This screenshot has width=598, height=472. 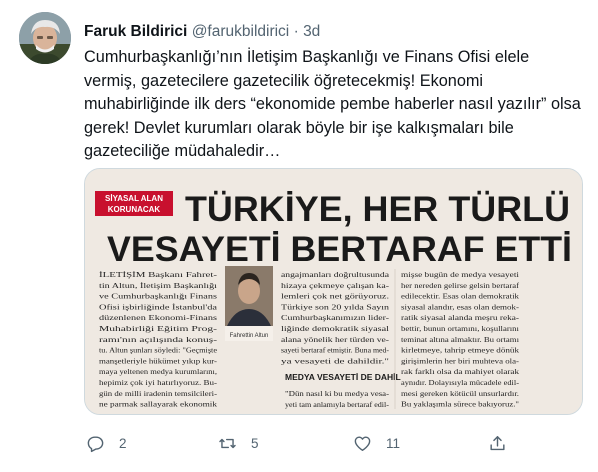 I want to click on reply-icon, so click(x=95, y=443).